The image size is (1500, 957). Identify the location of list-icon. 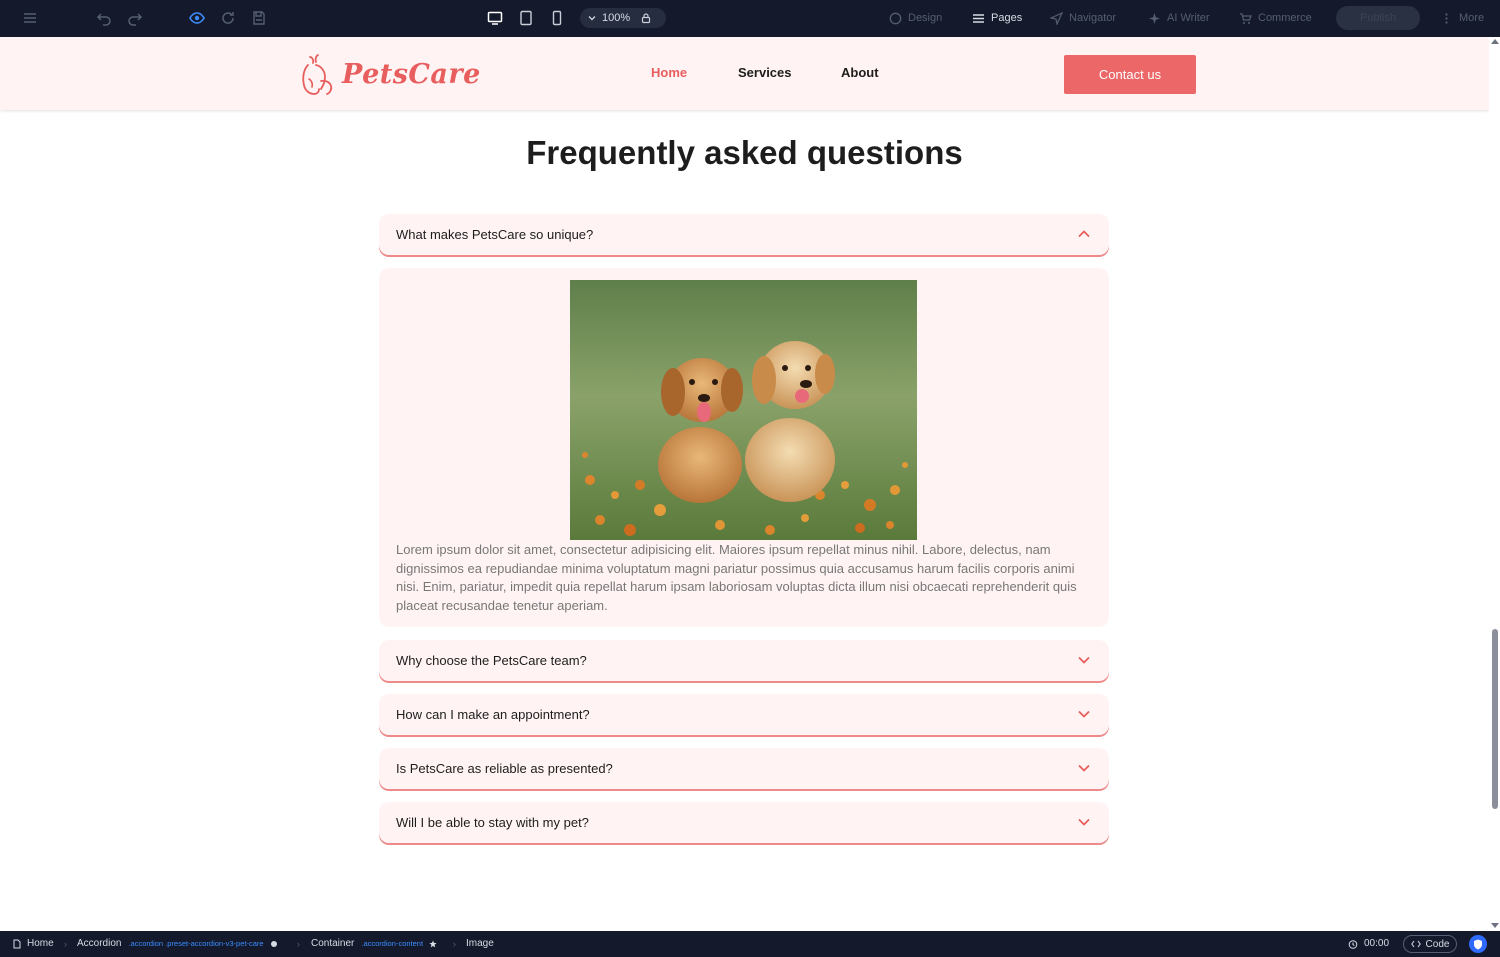
(978, 18).